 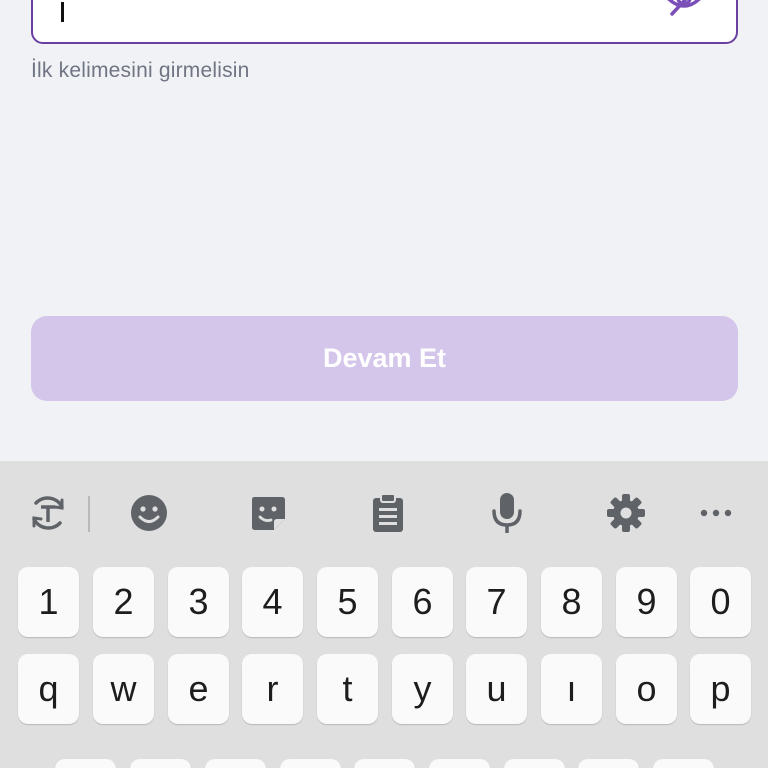 What do you see at coordinates (198, 602) in the screenshot?
I see `key-3: 3` at bounding box center [198, 602].